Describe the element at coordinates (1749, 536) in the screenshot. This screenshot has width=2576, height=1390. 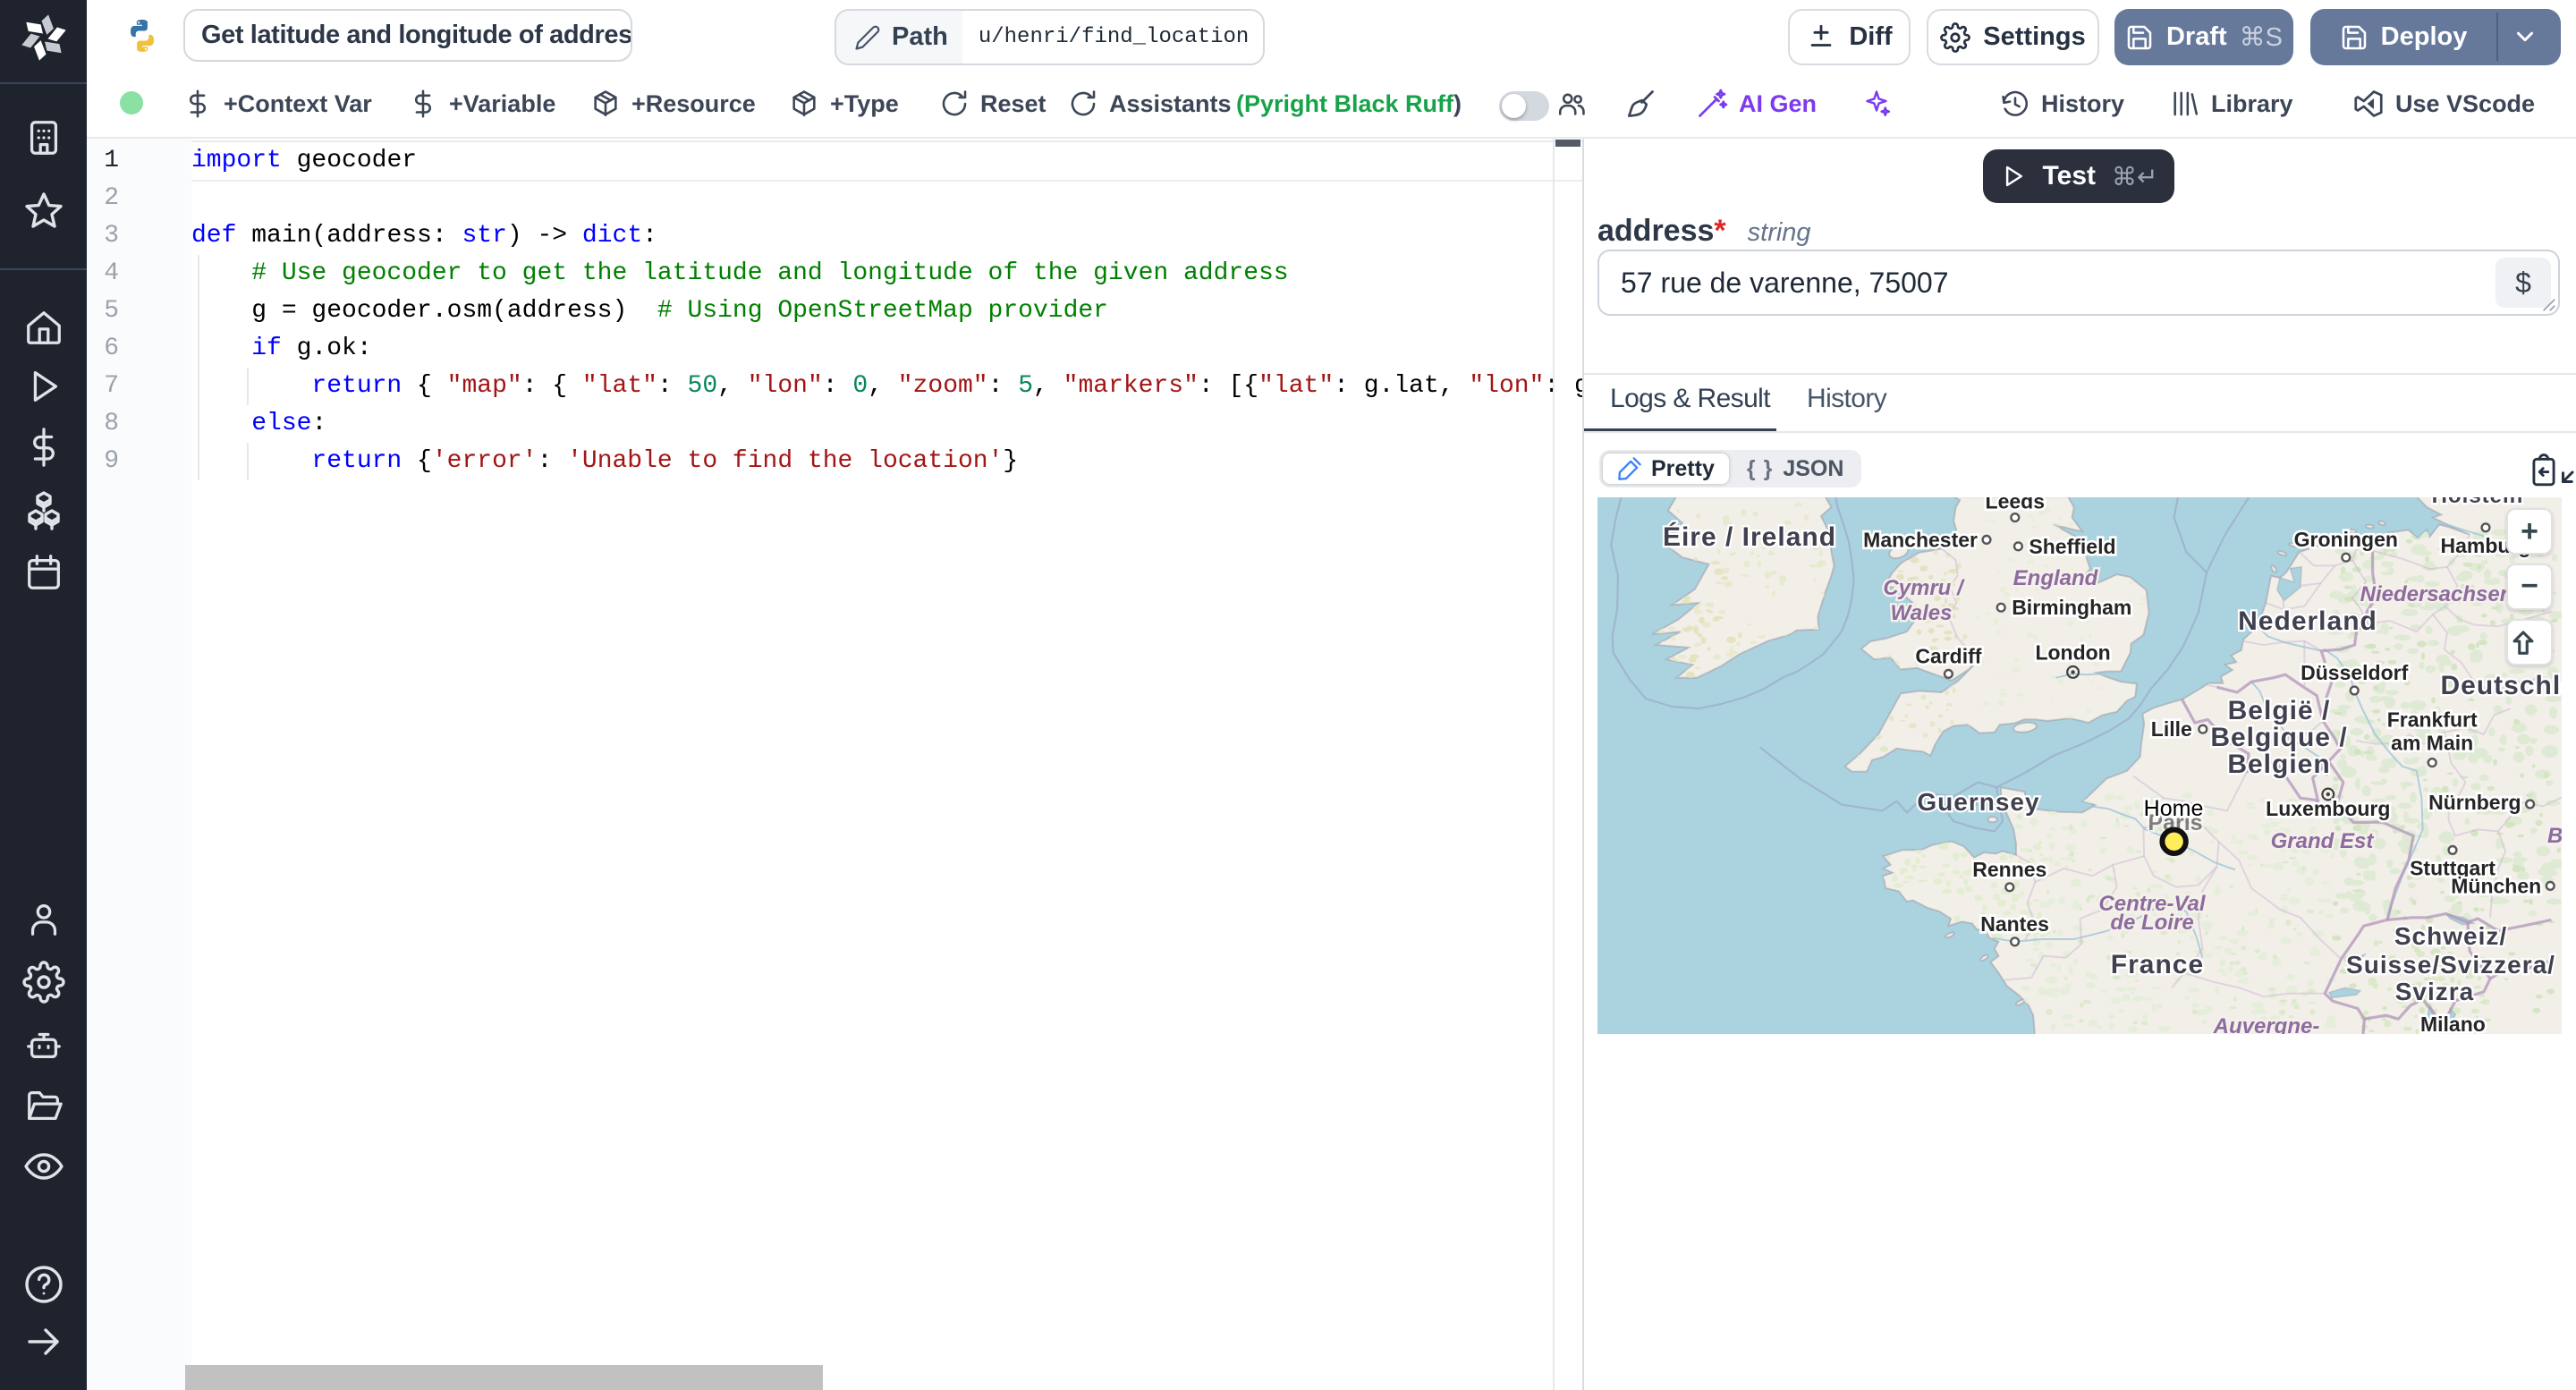
I see `svg-text: Éire / Ireland` at that location.